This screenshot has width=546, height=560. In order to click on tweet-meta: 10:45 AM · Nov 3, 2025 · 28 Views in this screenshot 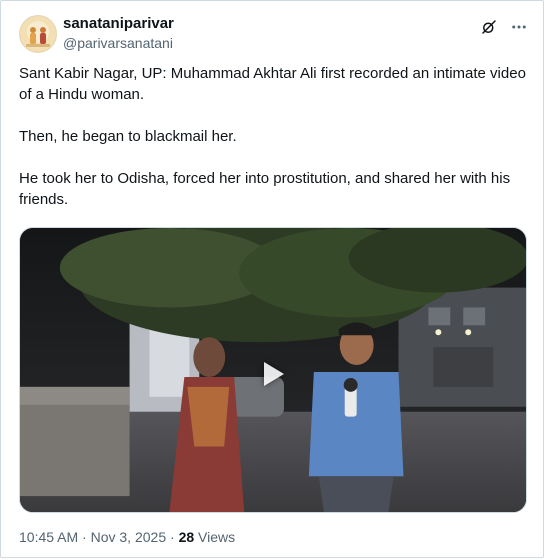, I will do `click(127, 537)`.